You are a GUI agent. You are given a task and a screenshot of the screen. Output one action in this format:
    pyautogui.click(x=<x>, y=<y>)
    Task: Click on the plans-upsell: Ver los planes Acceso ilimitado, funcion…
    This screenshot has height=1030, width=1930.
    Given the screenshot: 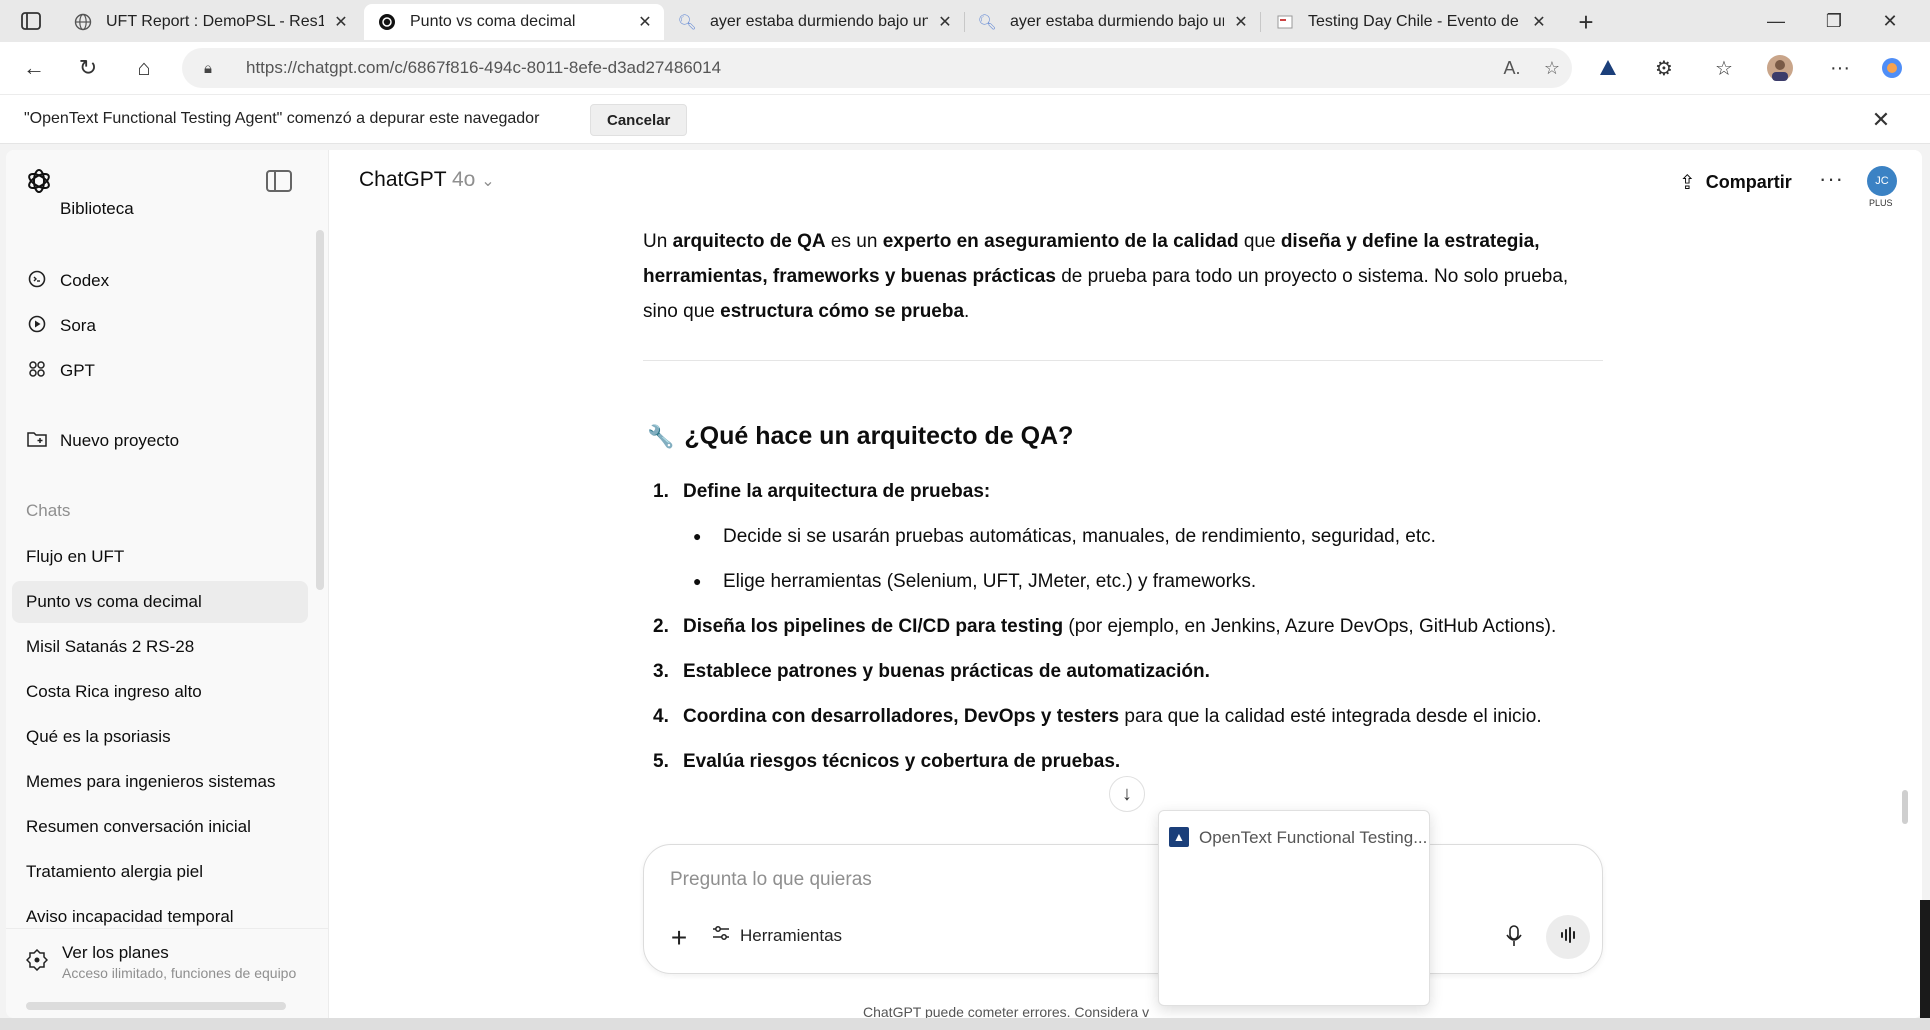 What is the action you would take?
    pyautogui.click(x=167, y=963)
    